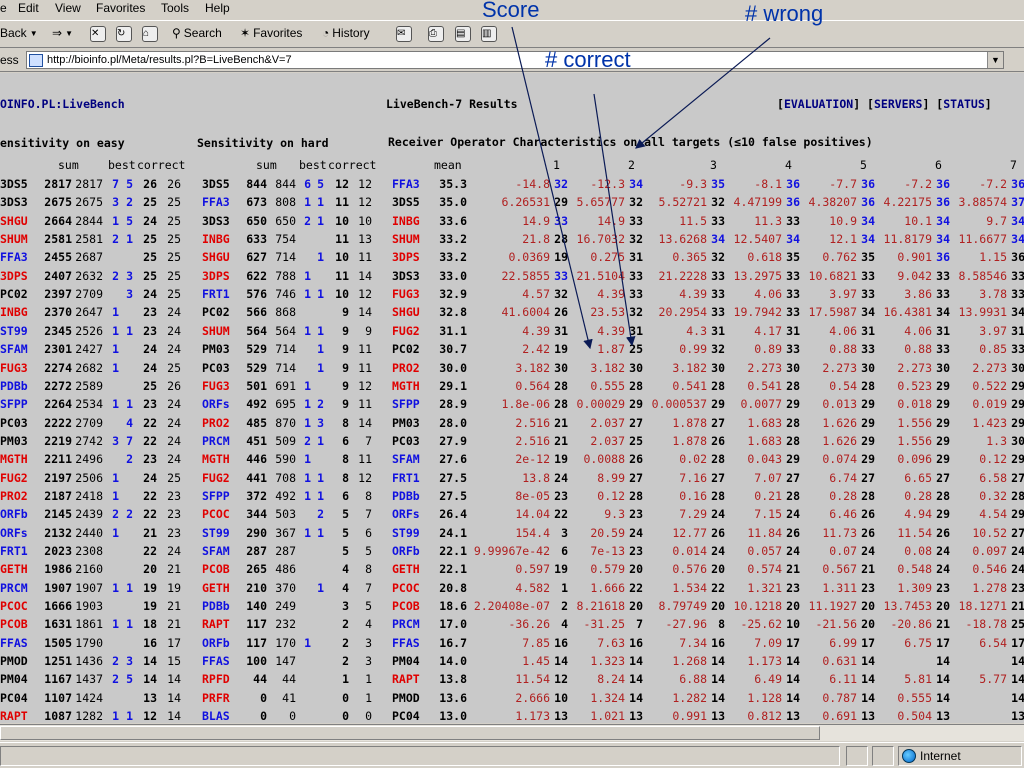  What do you see at coordinates (307, 532) in the screenshot?
I see `hard-best-1: 1` at bounding box center [307, 532].